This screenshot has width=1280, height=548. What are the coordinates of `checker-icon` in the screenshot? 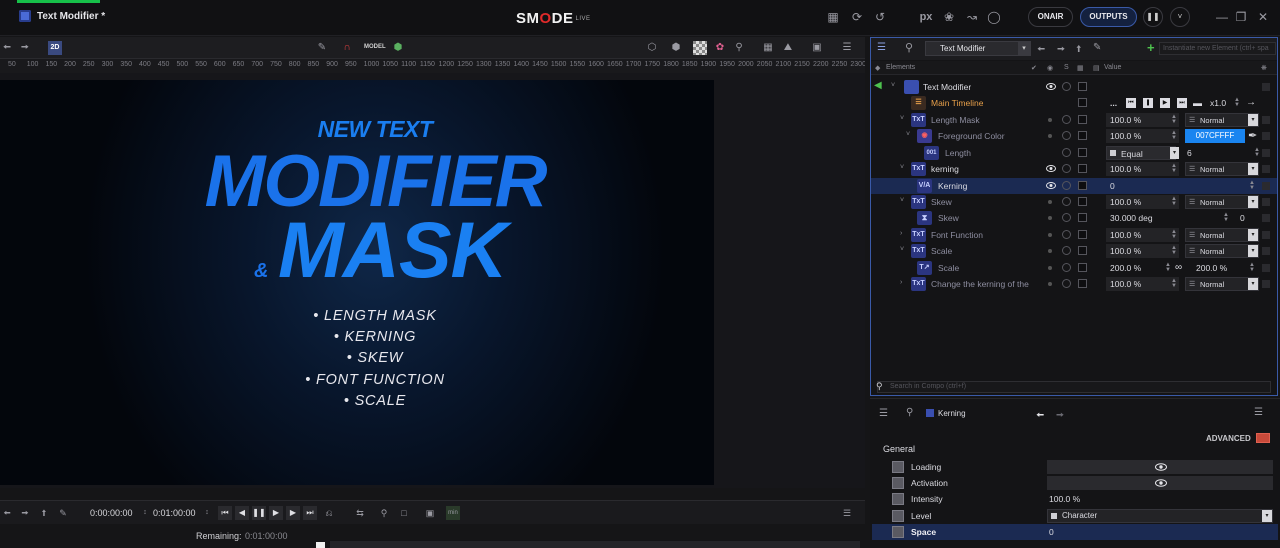 It's located at (700, 48).